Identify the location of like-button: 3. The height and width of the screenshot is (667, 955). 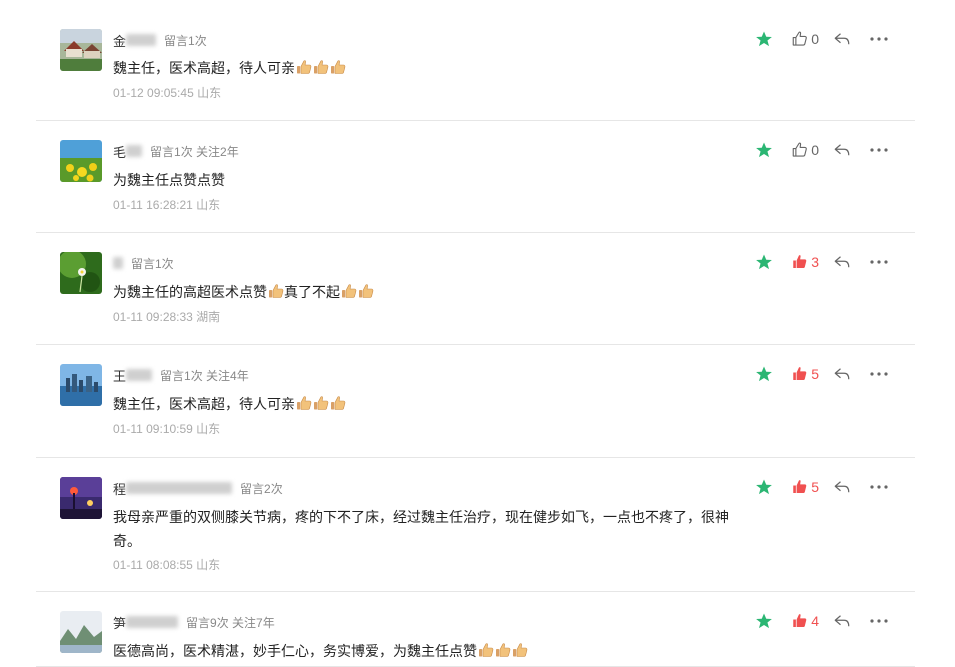
(805, 262).